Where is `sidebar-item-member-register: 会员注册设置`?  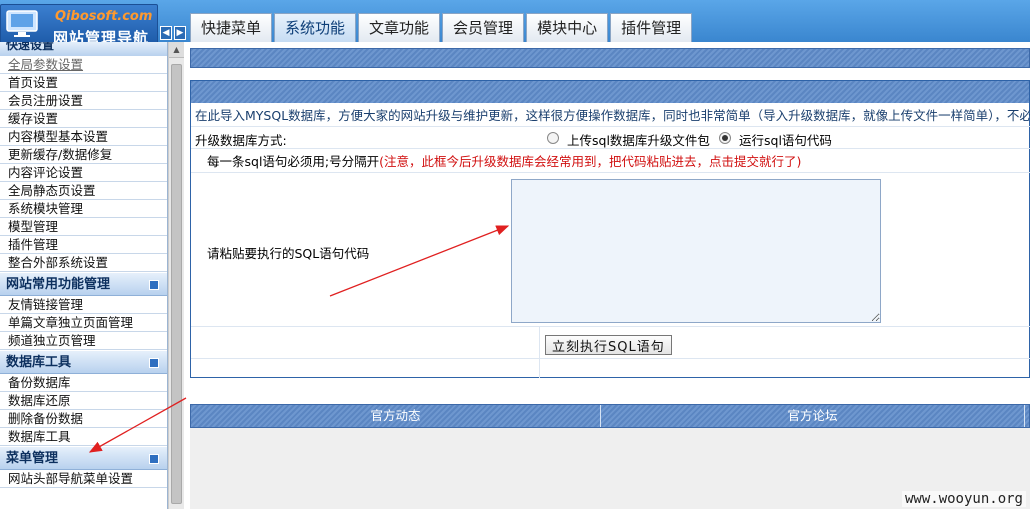 sidebar-item-member-register: 会员注册设置 is located at coordinates (83, 101).